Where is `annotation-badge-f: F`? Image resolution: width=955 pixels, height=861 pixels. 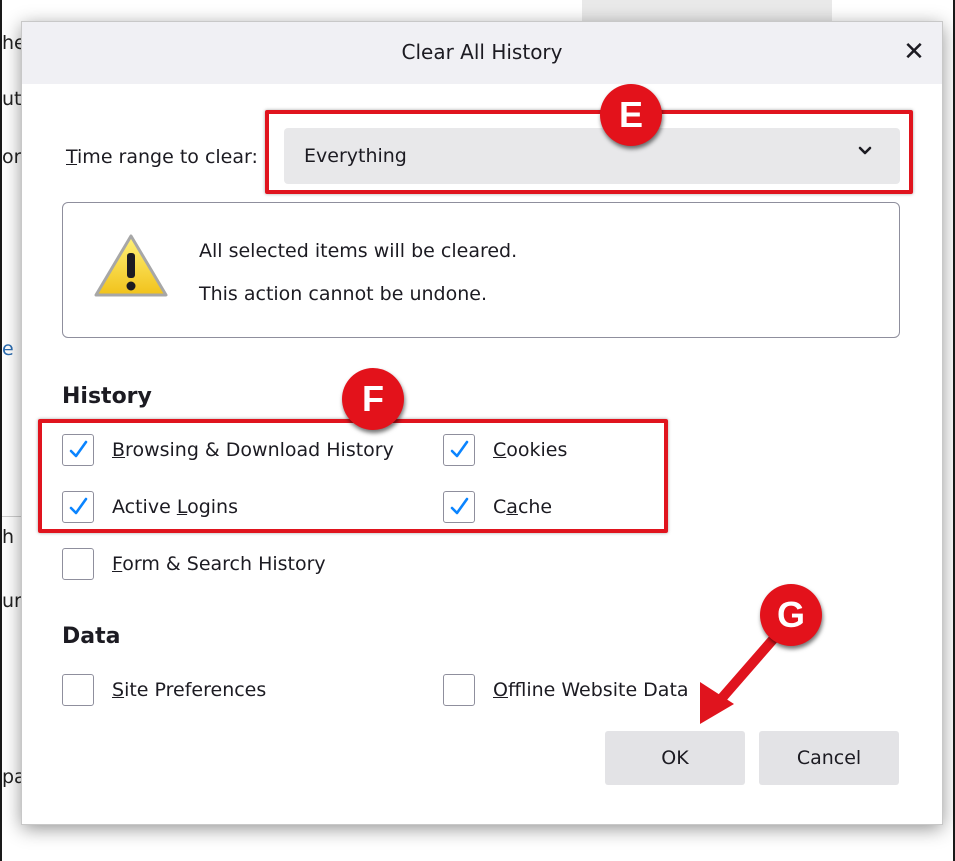 annotation-badge-f: F is located at coordinates (373, 399).